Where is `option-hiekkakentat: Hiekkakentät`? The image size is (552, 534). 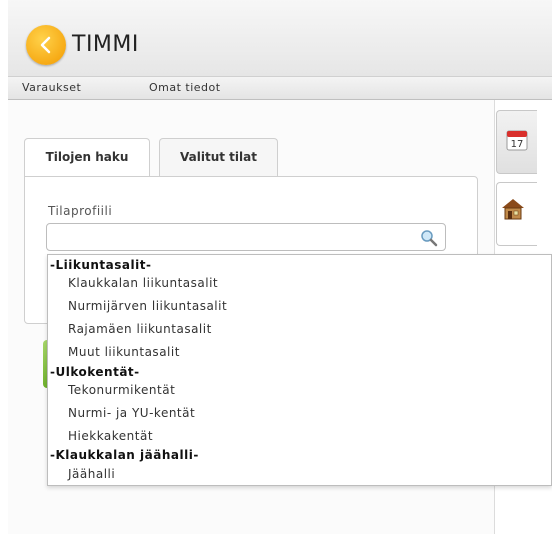
option-hiekkakentat: Hiekkakentät is located at coordinates (110, 436).